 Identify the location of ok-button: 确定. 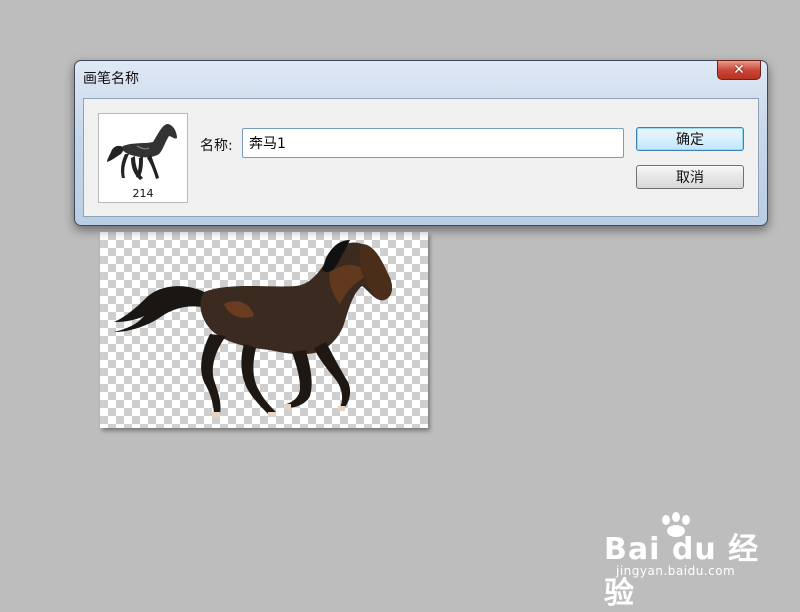
(690, 139).